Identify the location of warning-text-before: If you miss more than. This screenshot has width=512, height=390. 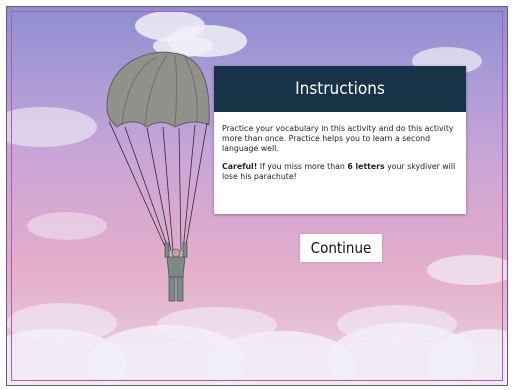
(302, 166).